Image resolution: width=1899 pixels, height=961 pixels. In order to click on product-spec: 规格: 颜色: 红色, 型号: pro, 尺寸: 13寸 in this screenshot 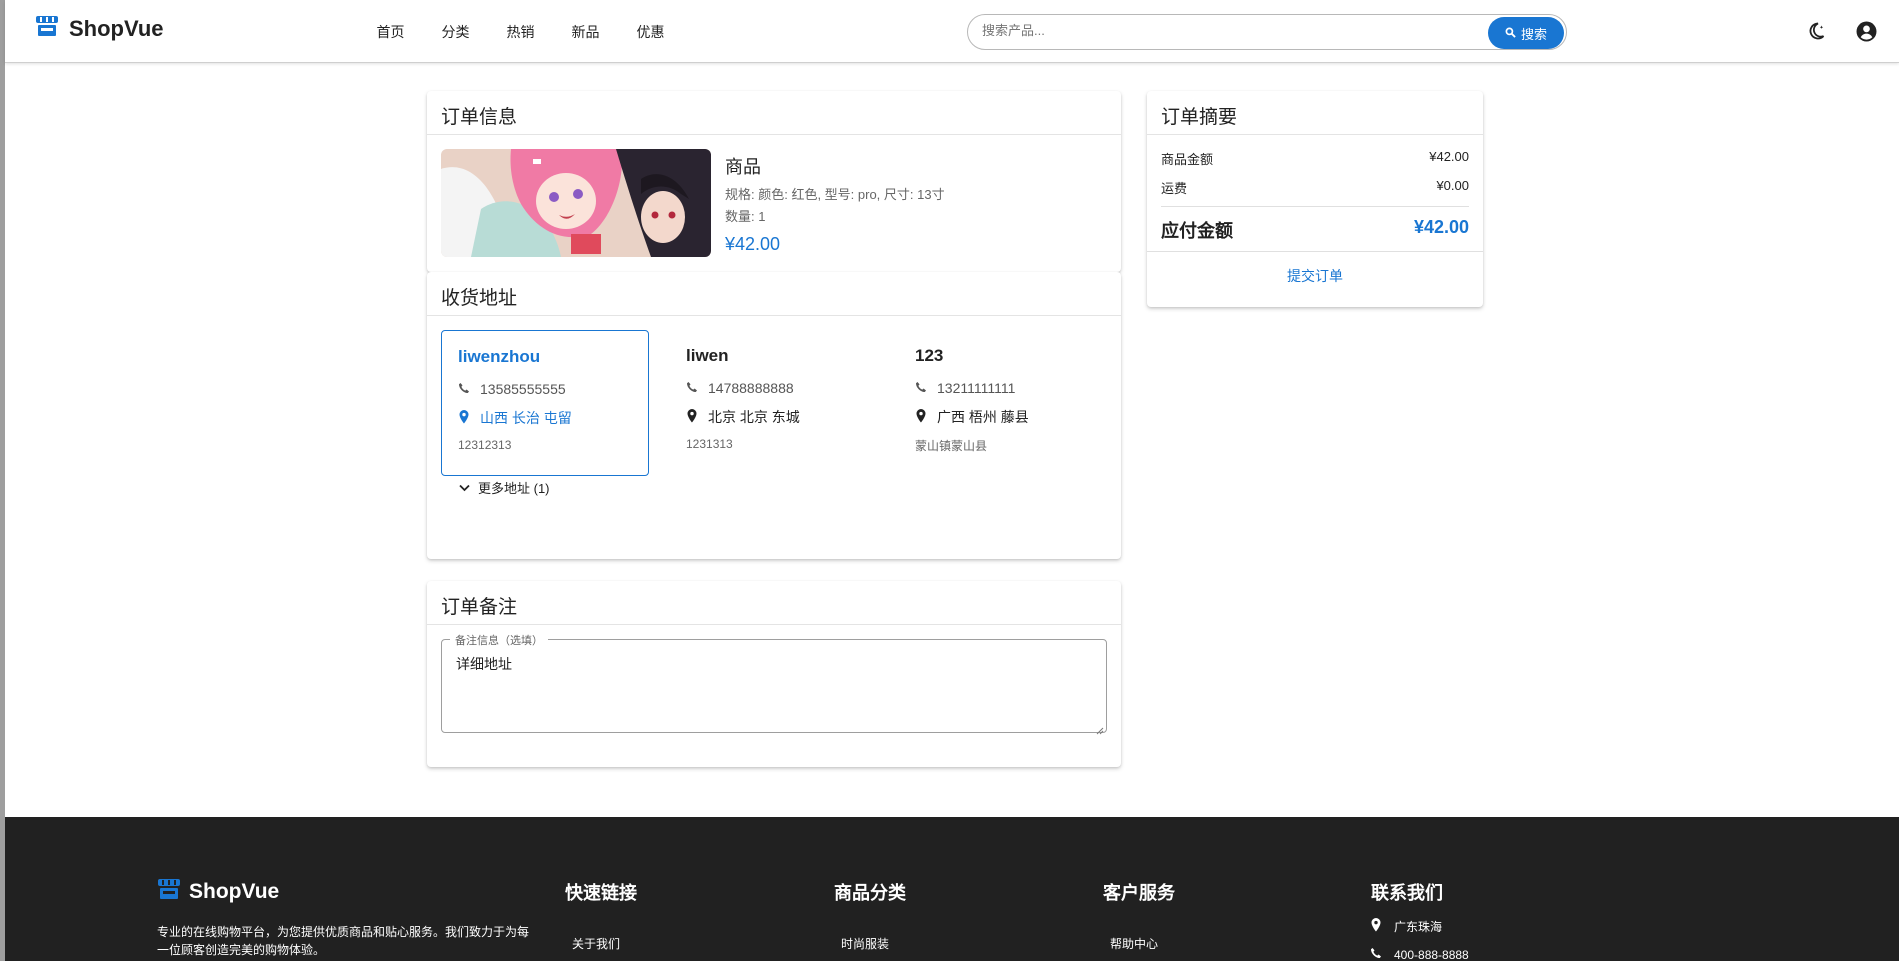, I will do `click(835, 194)`.